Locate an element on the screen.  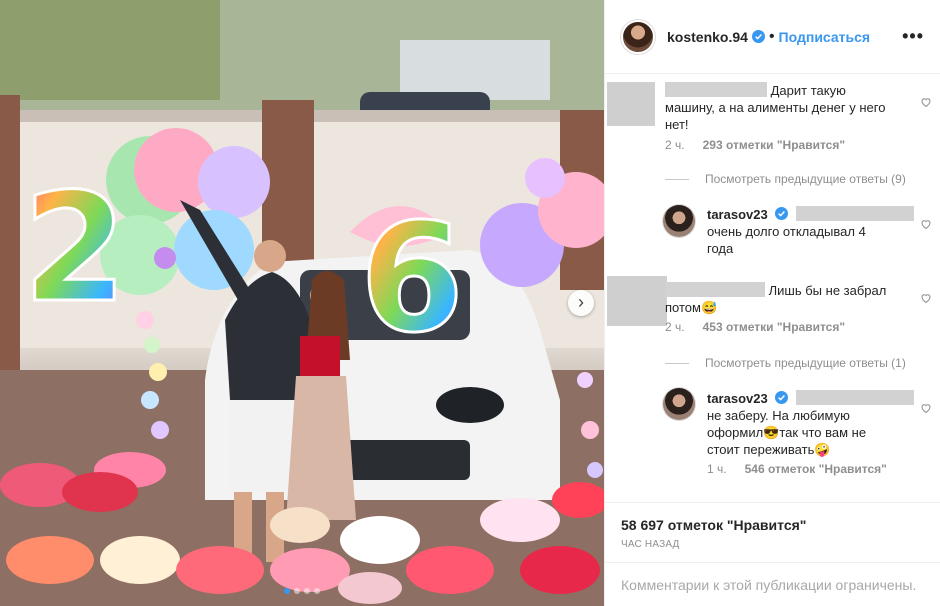
comment-meta: 2 ч. 453 отметки "Нравится" is located at coordinates (755, 327).